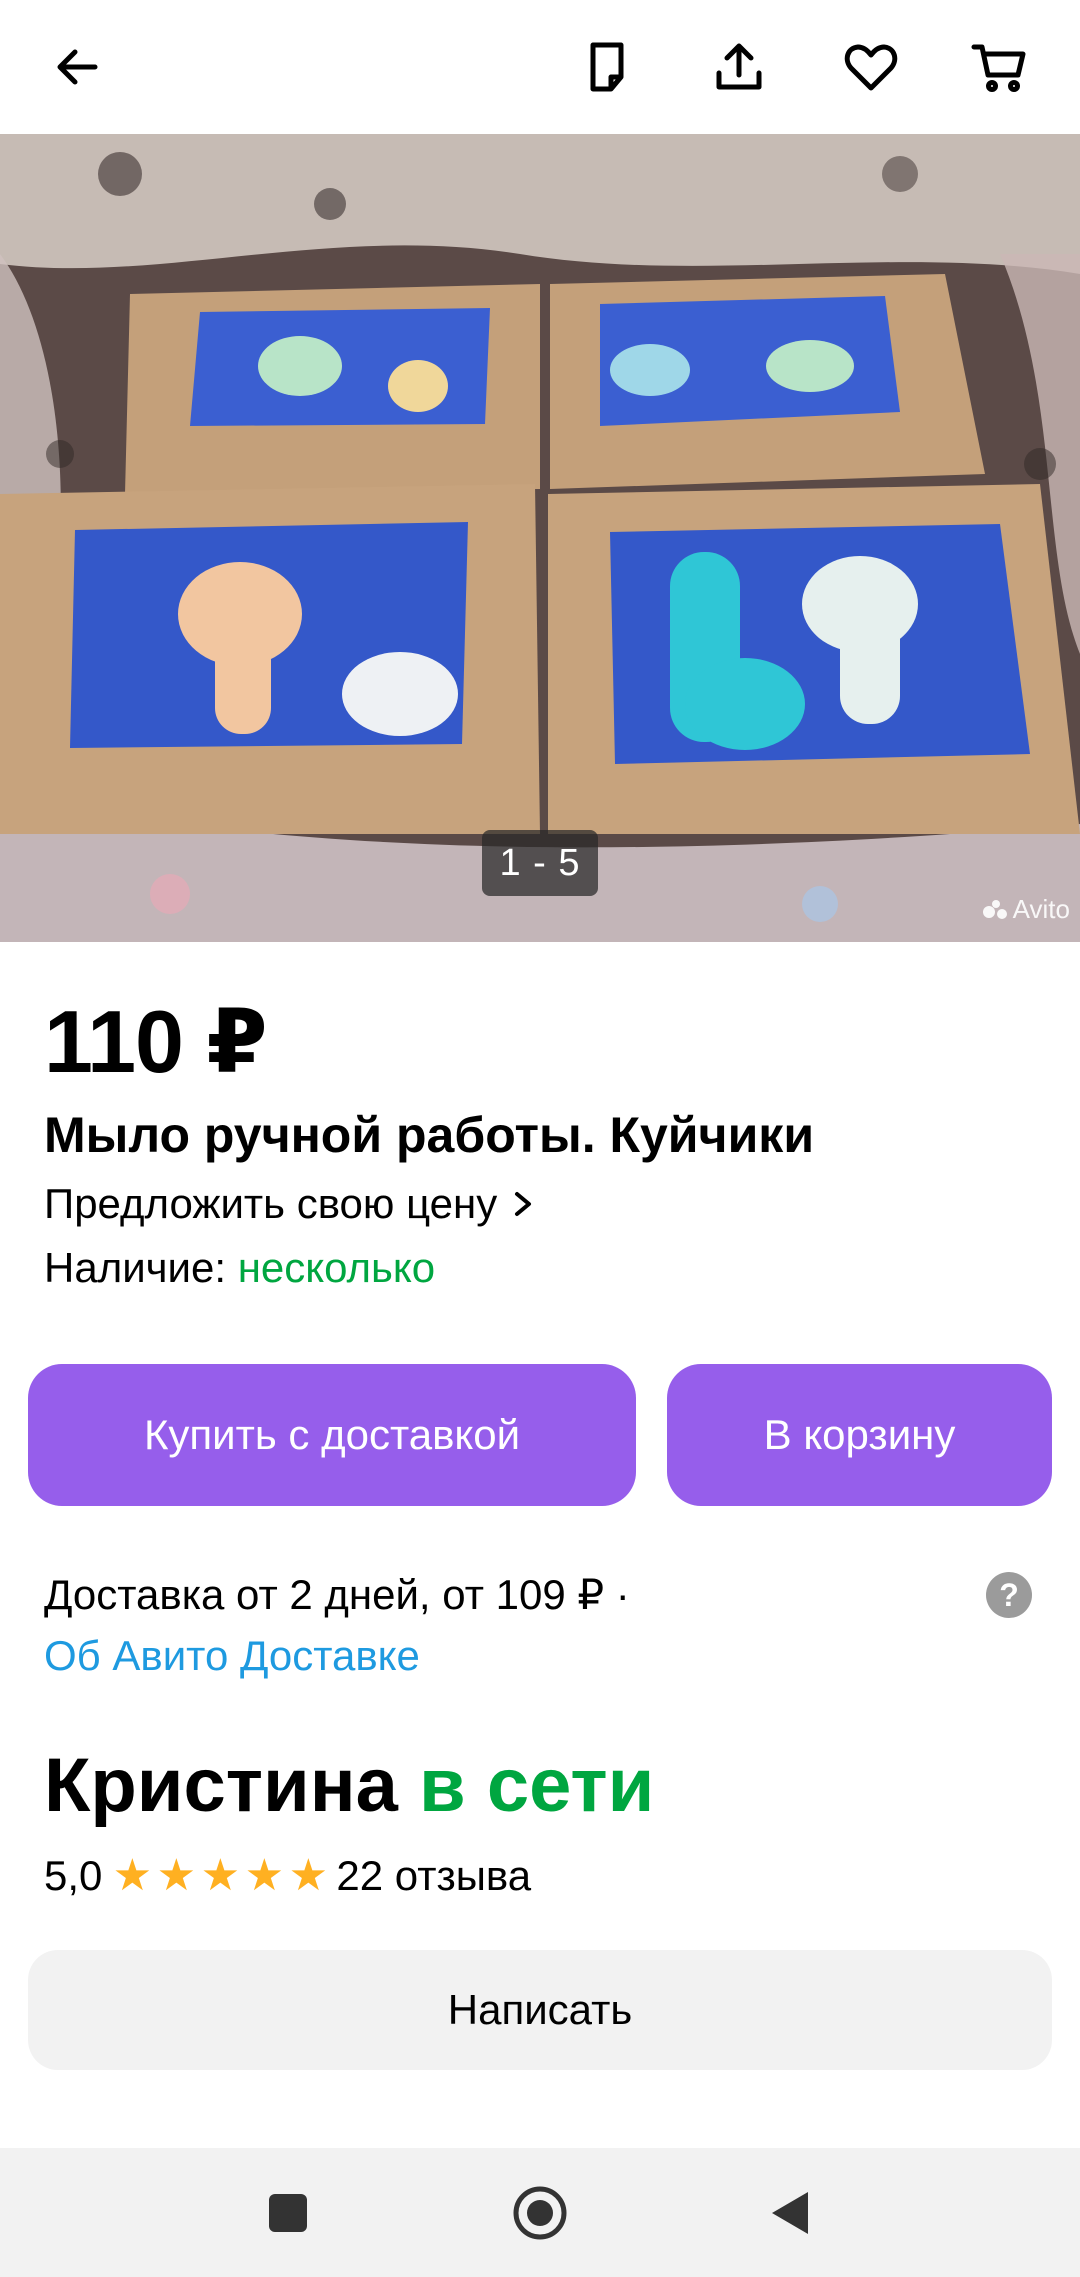 Image resolution: width=1080 pixels, height=2277 pixels. I want to click on help-icon: ?, so click(1009, 1595).